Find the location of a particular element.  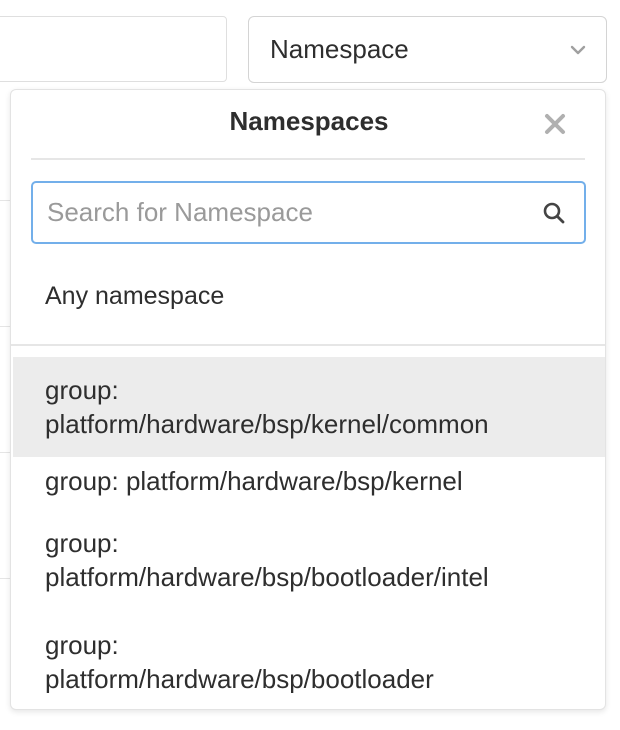

dropdown-title: Namespaces is located at coordinates (309, 121).